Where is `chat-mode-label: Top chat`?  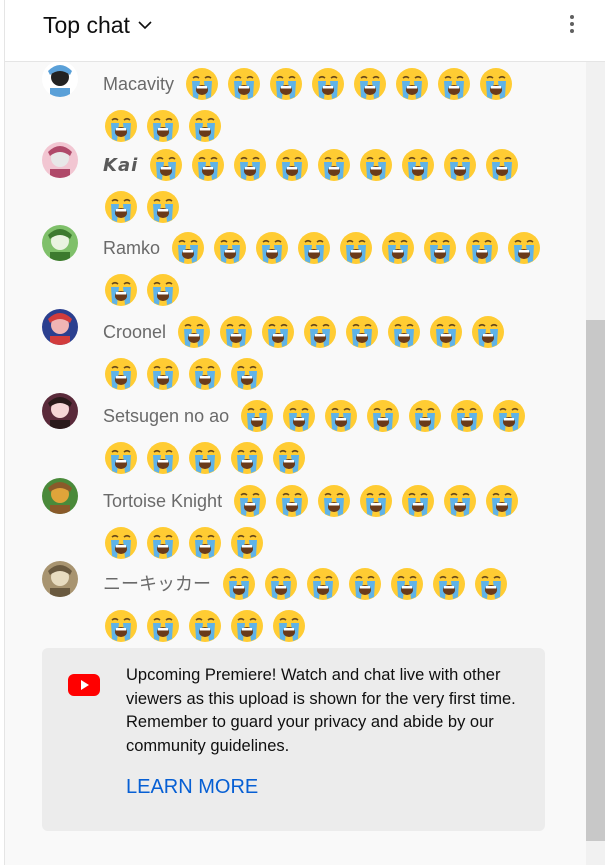
chat-mode-label: Top chat is located at coordinates (86, 24).